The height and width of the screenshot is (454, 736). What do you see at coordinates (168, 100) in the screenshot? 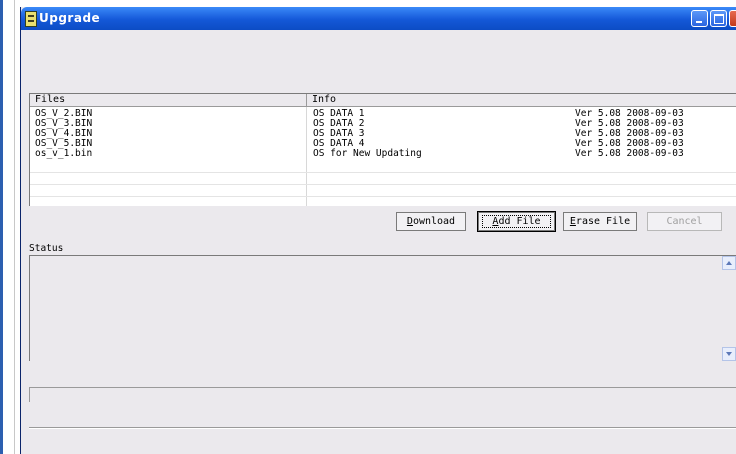
I see `column-header-files: Files` at bounding box center [168, 100].